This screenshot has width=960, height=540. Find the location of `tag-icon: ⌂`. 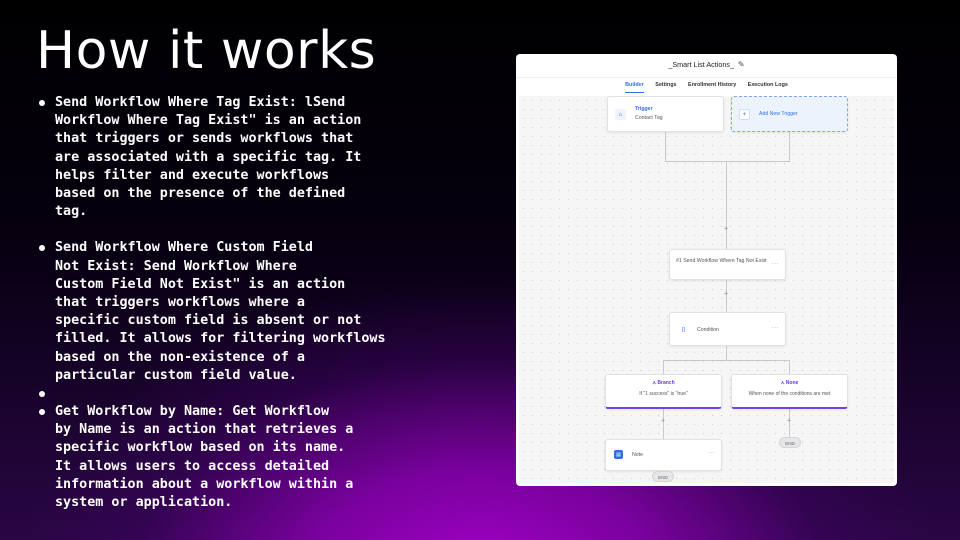

tag-icon: ⌂ is located at coordinates (620, 114).